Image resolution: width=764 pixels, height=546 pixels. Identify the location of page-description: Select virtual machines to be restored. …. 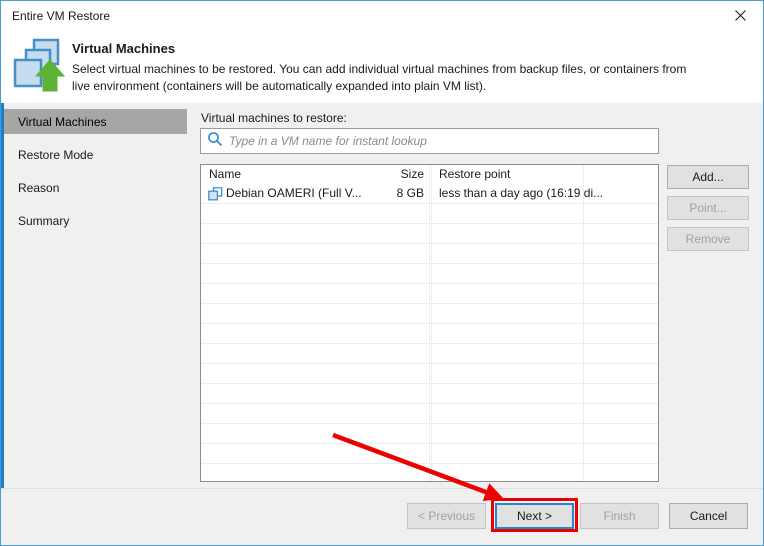
(379, 77).